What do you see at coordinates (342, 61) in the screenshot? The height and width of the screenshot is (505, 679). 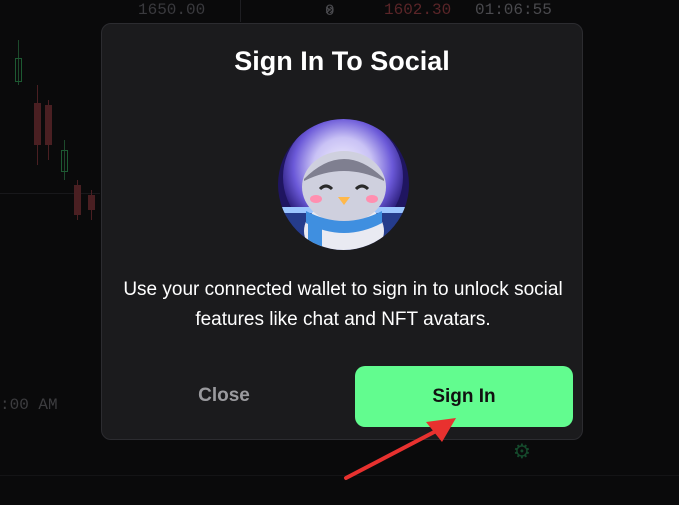 I see `modal-title: Sign In To Social` at bounding box center [342, 61].